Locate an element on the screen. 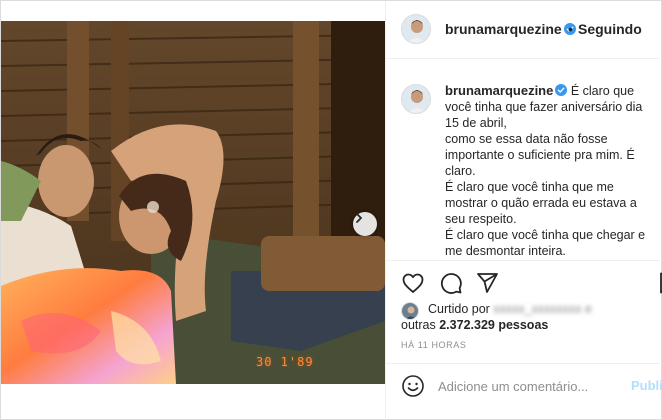 The width and height of the screenshot is (662, 420). photo-date-stamp: 30 1'89 is located at coordinates (285, 362).